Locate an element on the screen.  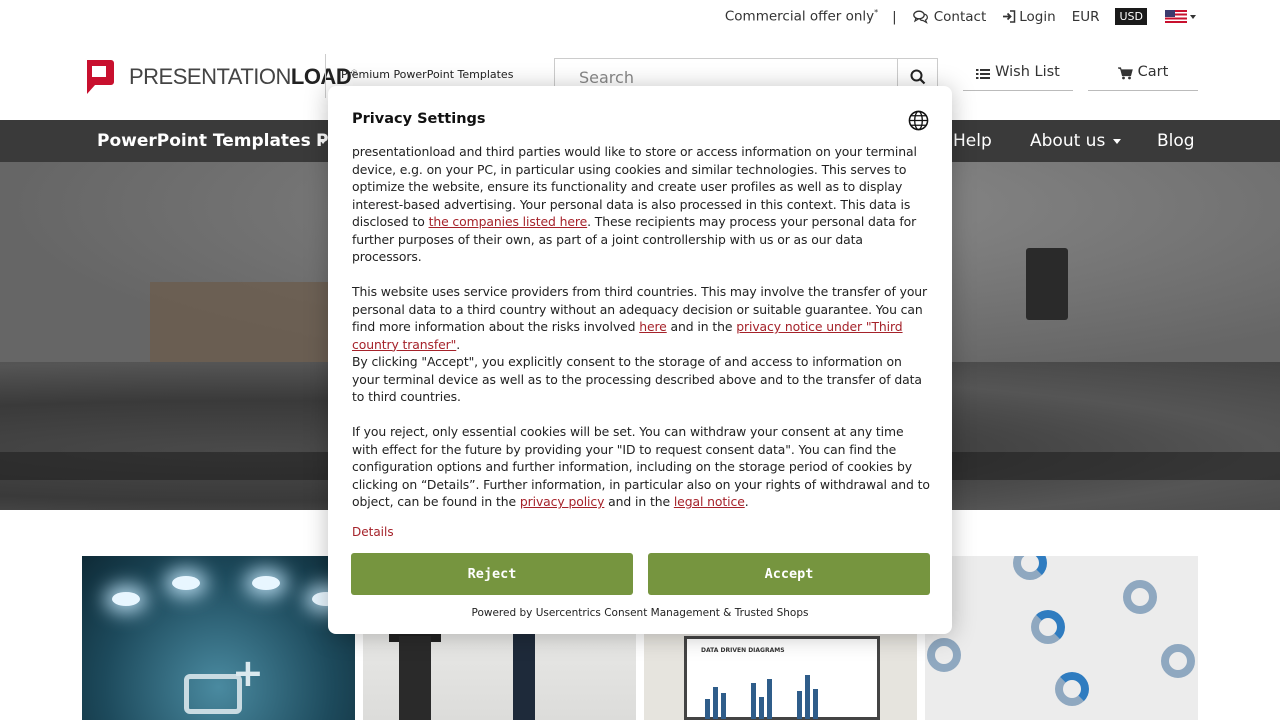
nav-item-label: Help is located at coordinates (972, 141).